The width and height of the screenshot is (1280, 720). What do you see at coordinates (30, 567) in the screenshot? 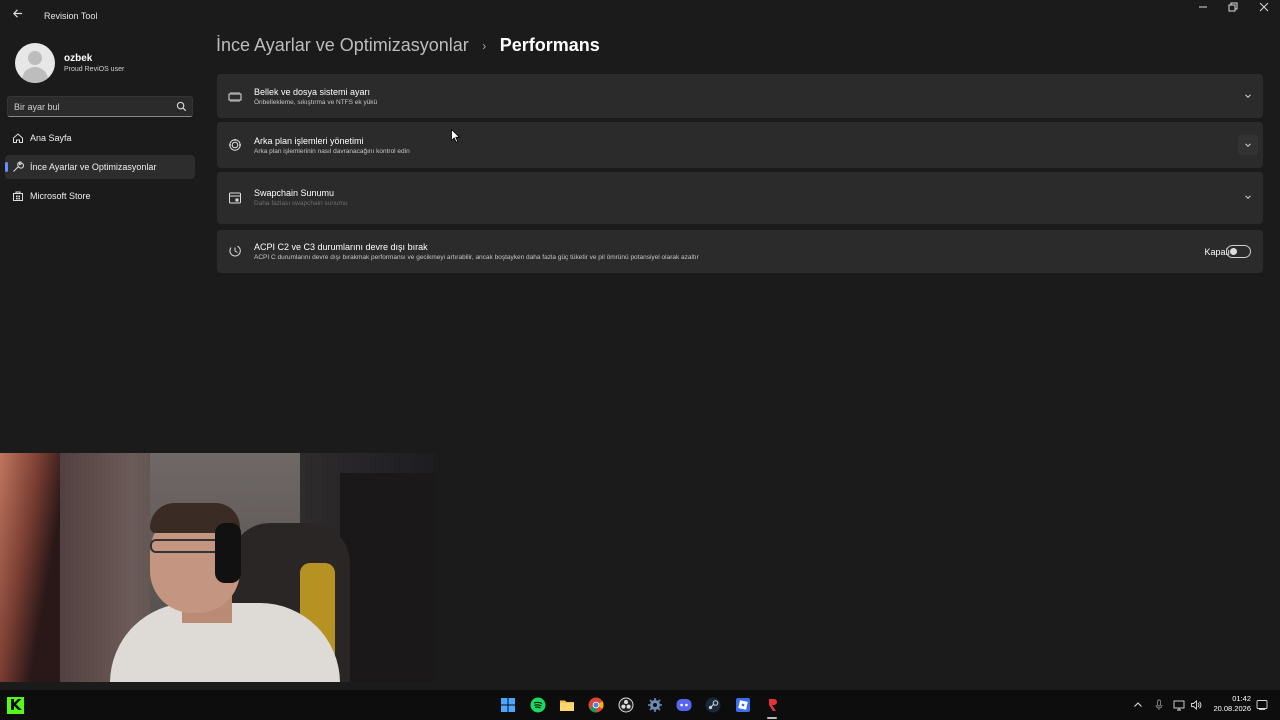
I see `webcam-door` at bounding box center [30, 567].